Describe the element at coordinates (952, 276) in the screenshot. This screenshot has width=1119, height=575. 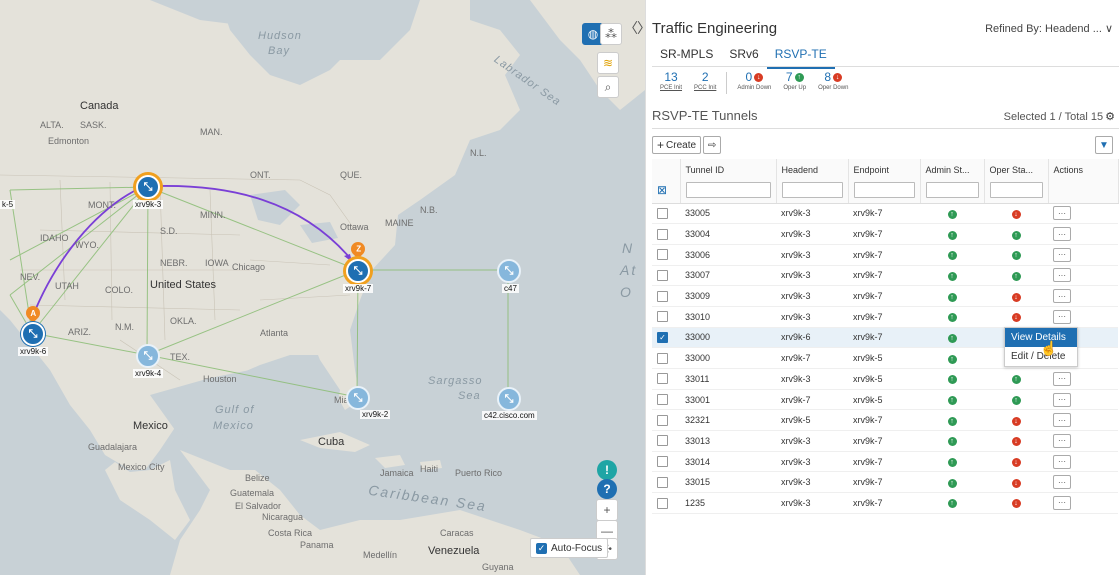
I see `status-up-icon: ↑` at that location.